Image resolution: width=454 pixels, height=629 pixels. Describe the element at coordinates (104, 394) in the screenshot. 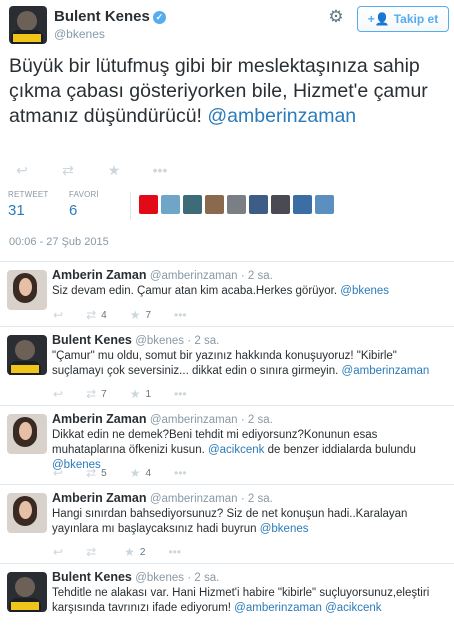

I see `retweet-count: 7` at that location.